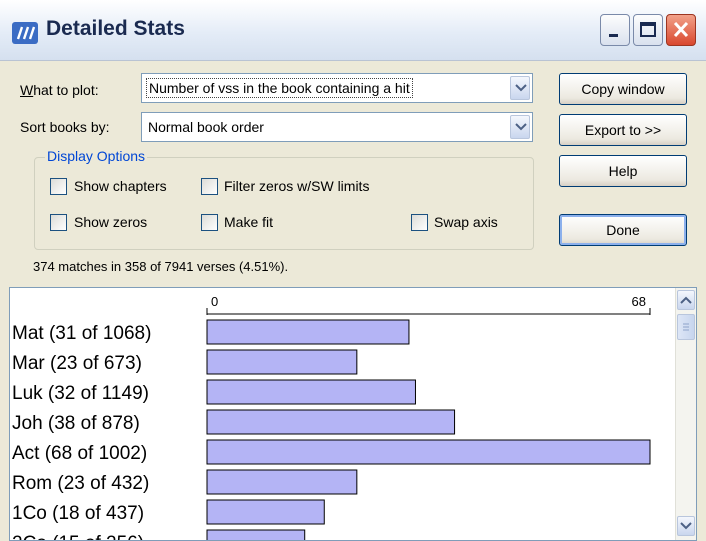 The height and width of the screenshot is (541, 706). I want to click on sort-books-value: Normal book order, so click(206, 127).